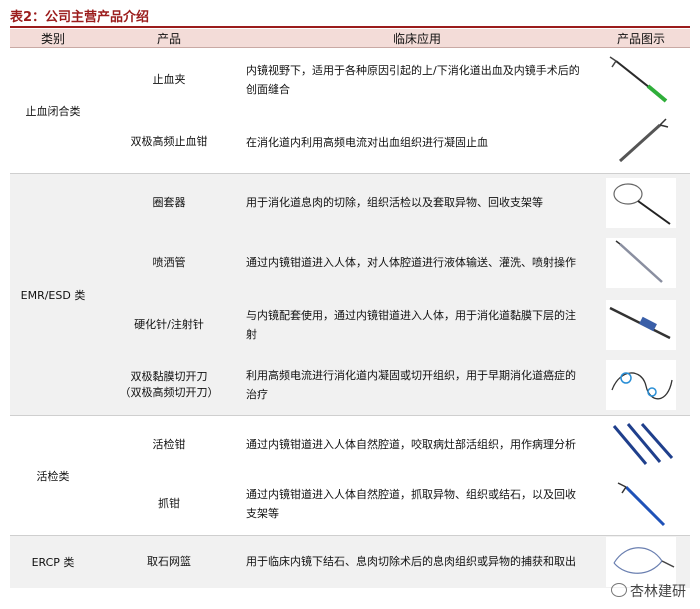 Image resolution: width=700 pixels, height=609 pixels. I want to click on use-cell: 通过内镜钳道进入人体，对人体腔道进行液体输送、灌洗、喷射操作, so click(417, 262).